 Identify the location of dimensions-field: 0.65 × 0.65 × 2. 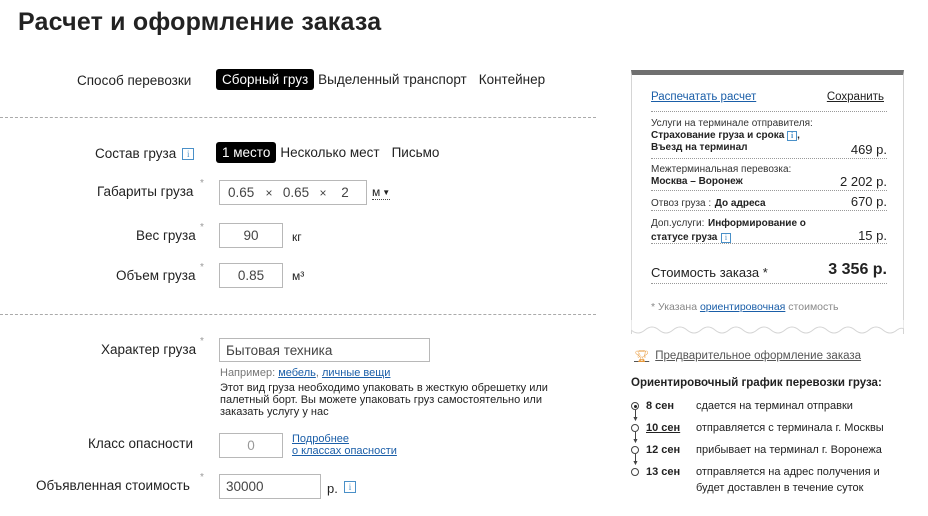
(293, 192).